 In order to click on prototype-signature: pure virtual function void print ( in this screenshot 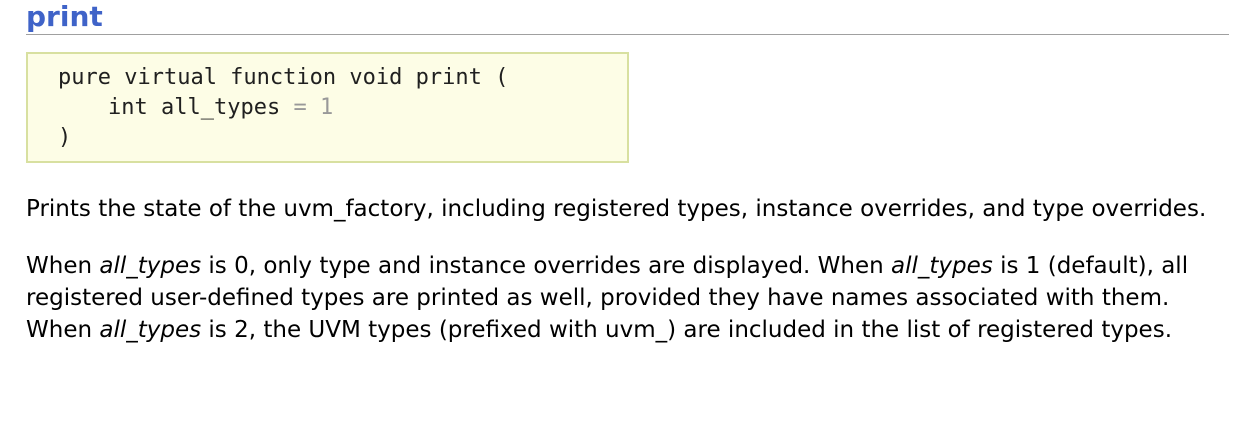, I will do `click(283, 77)`.